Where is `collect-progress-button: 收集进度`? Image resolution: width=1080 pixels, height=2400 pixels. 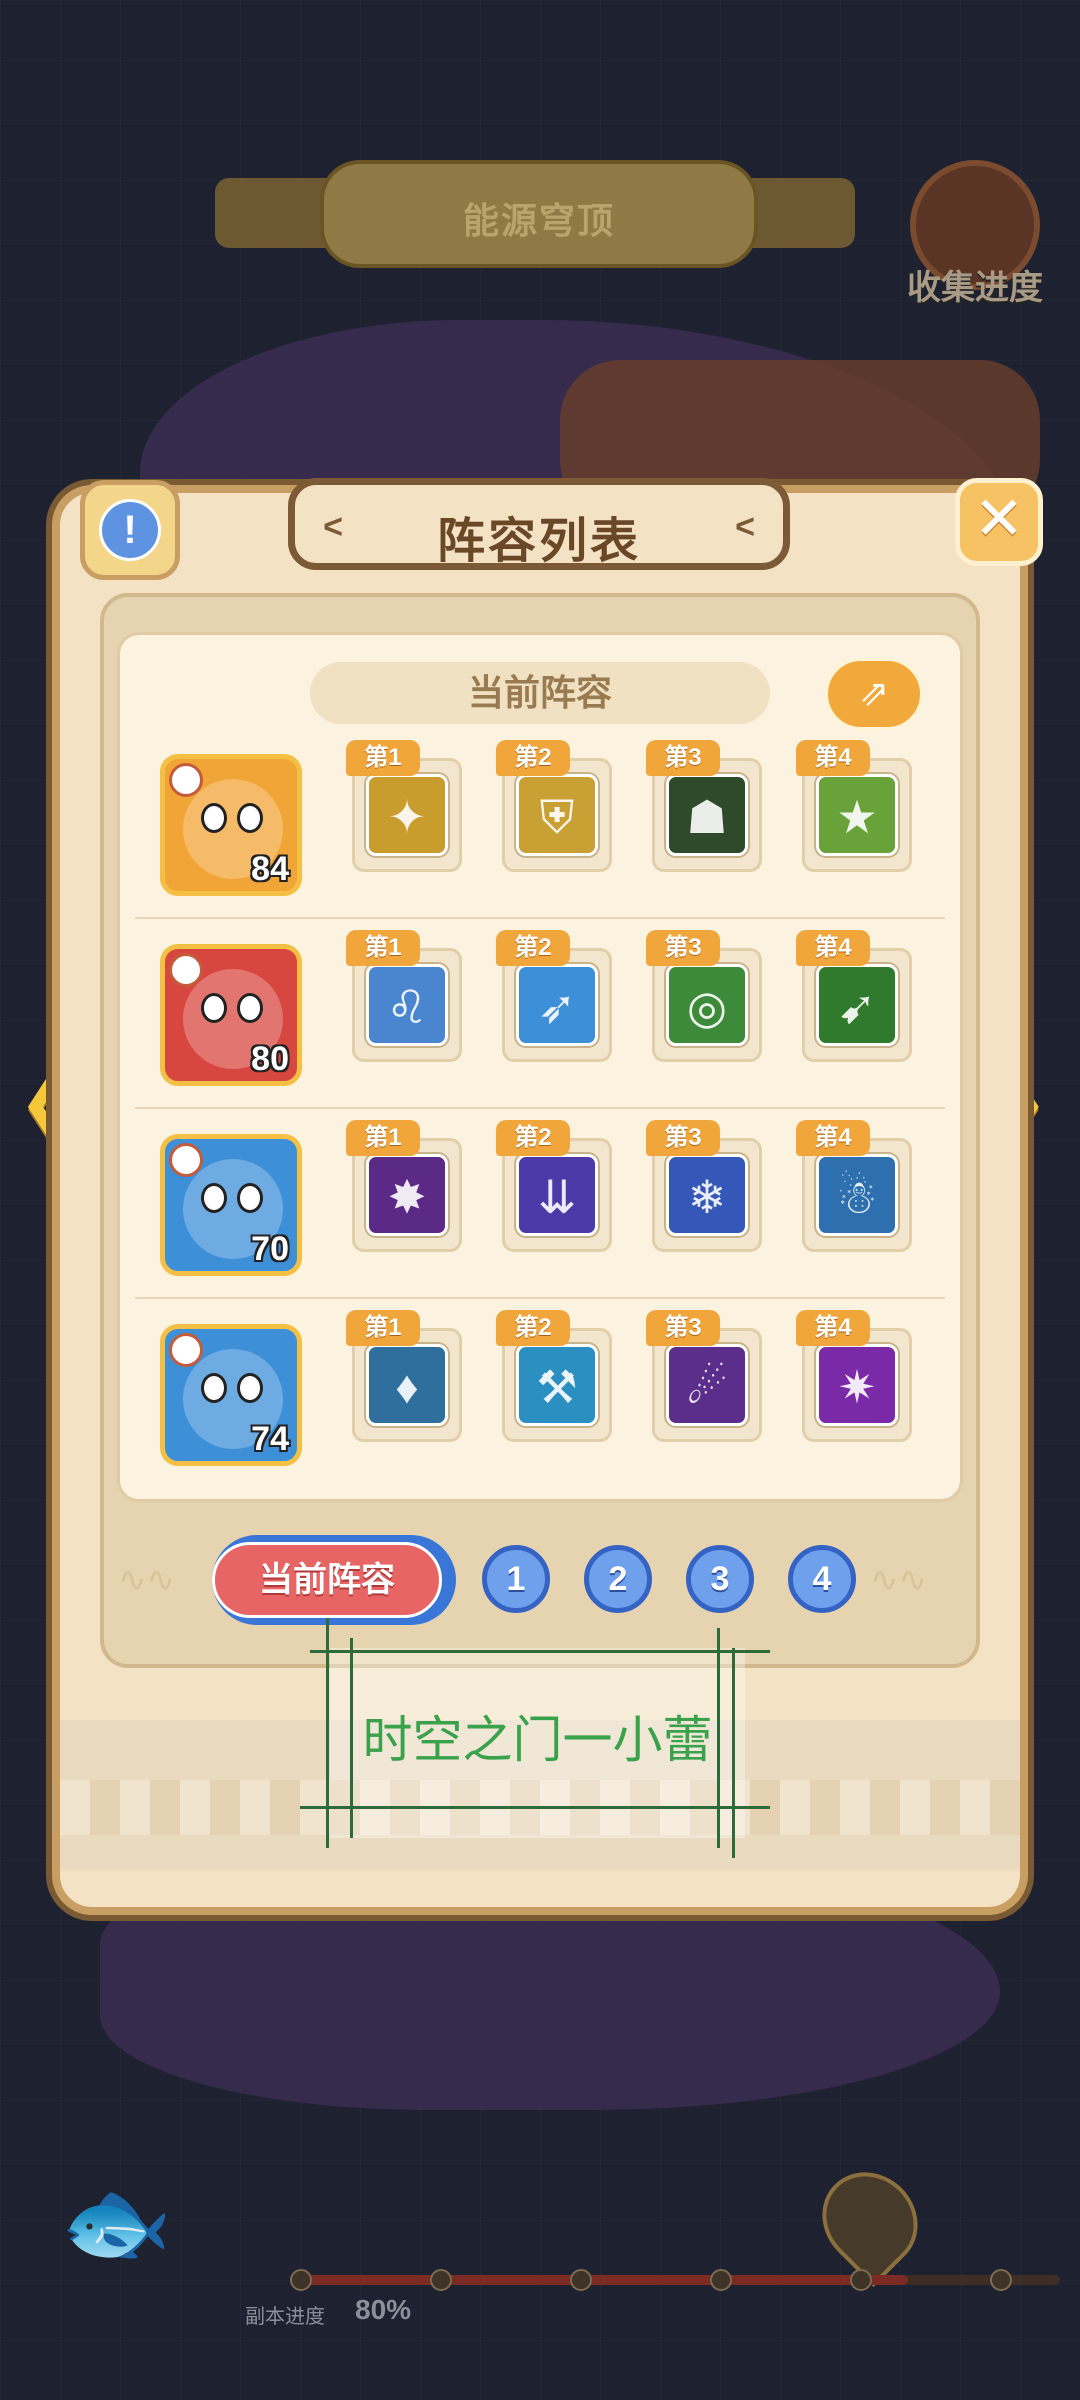 collect-progress-button: 收集进度 is located at coordinates (975, 235).